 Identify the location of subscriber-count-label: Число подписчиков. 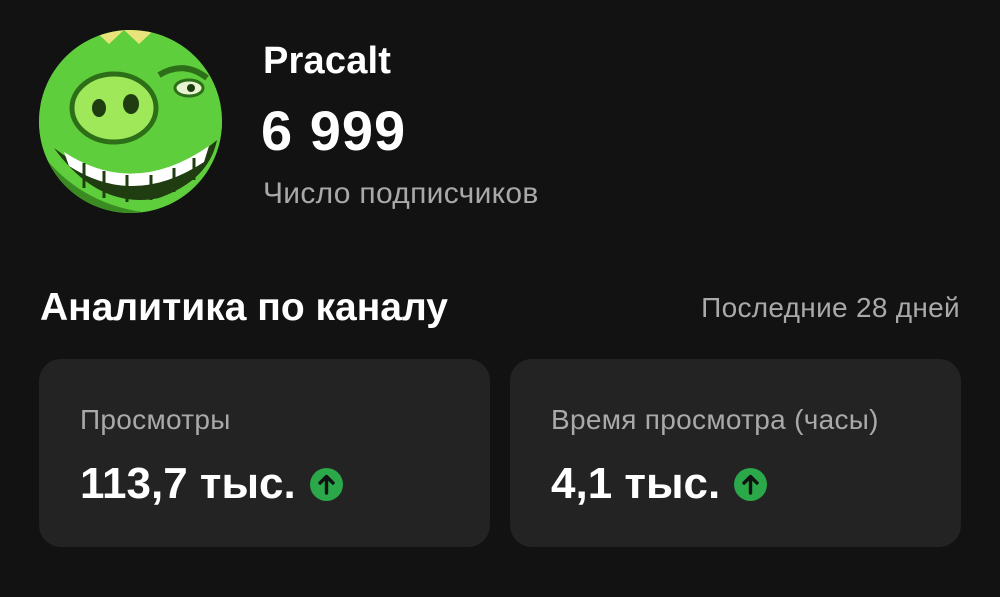
(401, 193).